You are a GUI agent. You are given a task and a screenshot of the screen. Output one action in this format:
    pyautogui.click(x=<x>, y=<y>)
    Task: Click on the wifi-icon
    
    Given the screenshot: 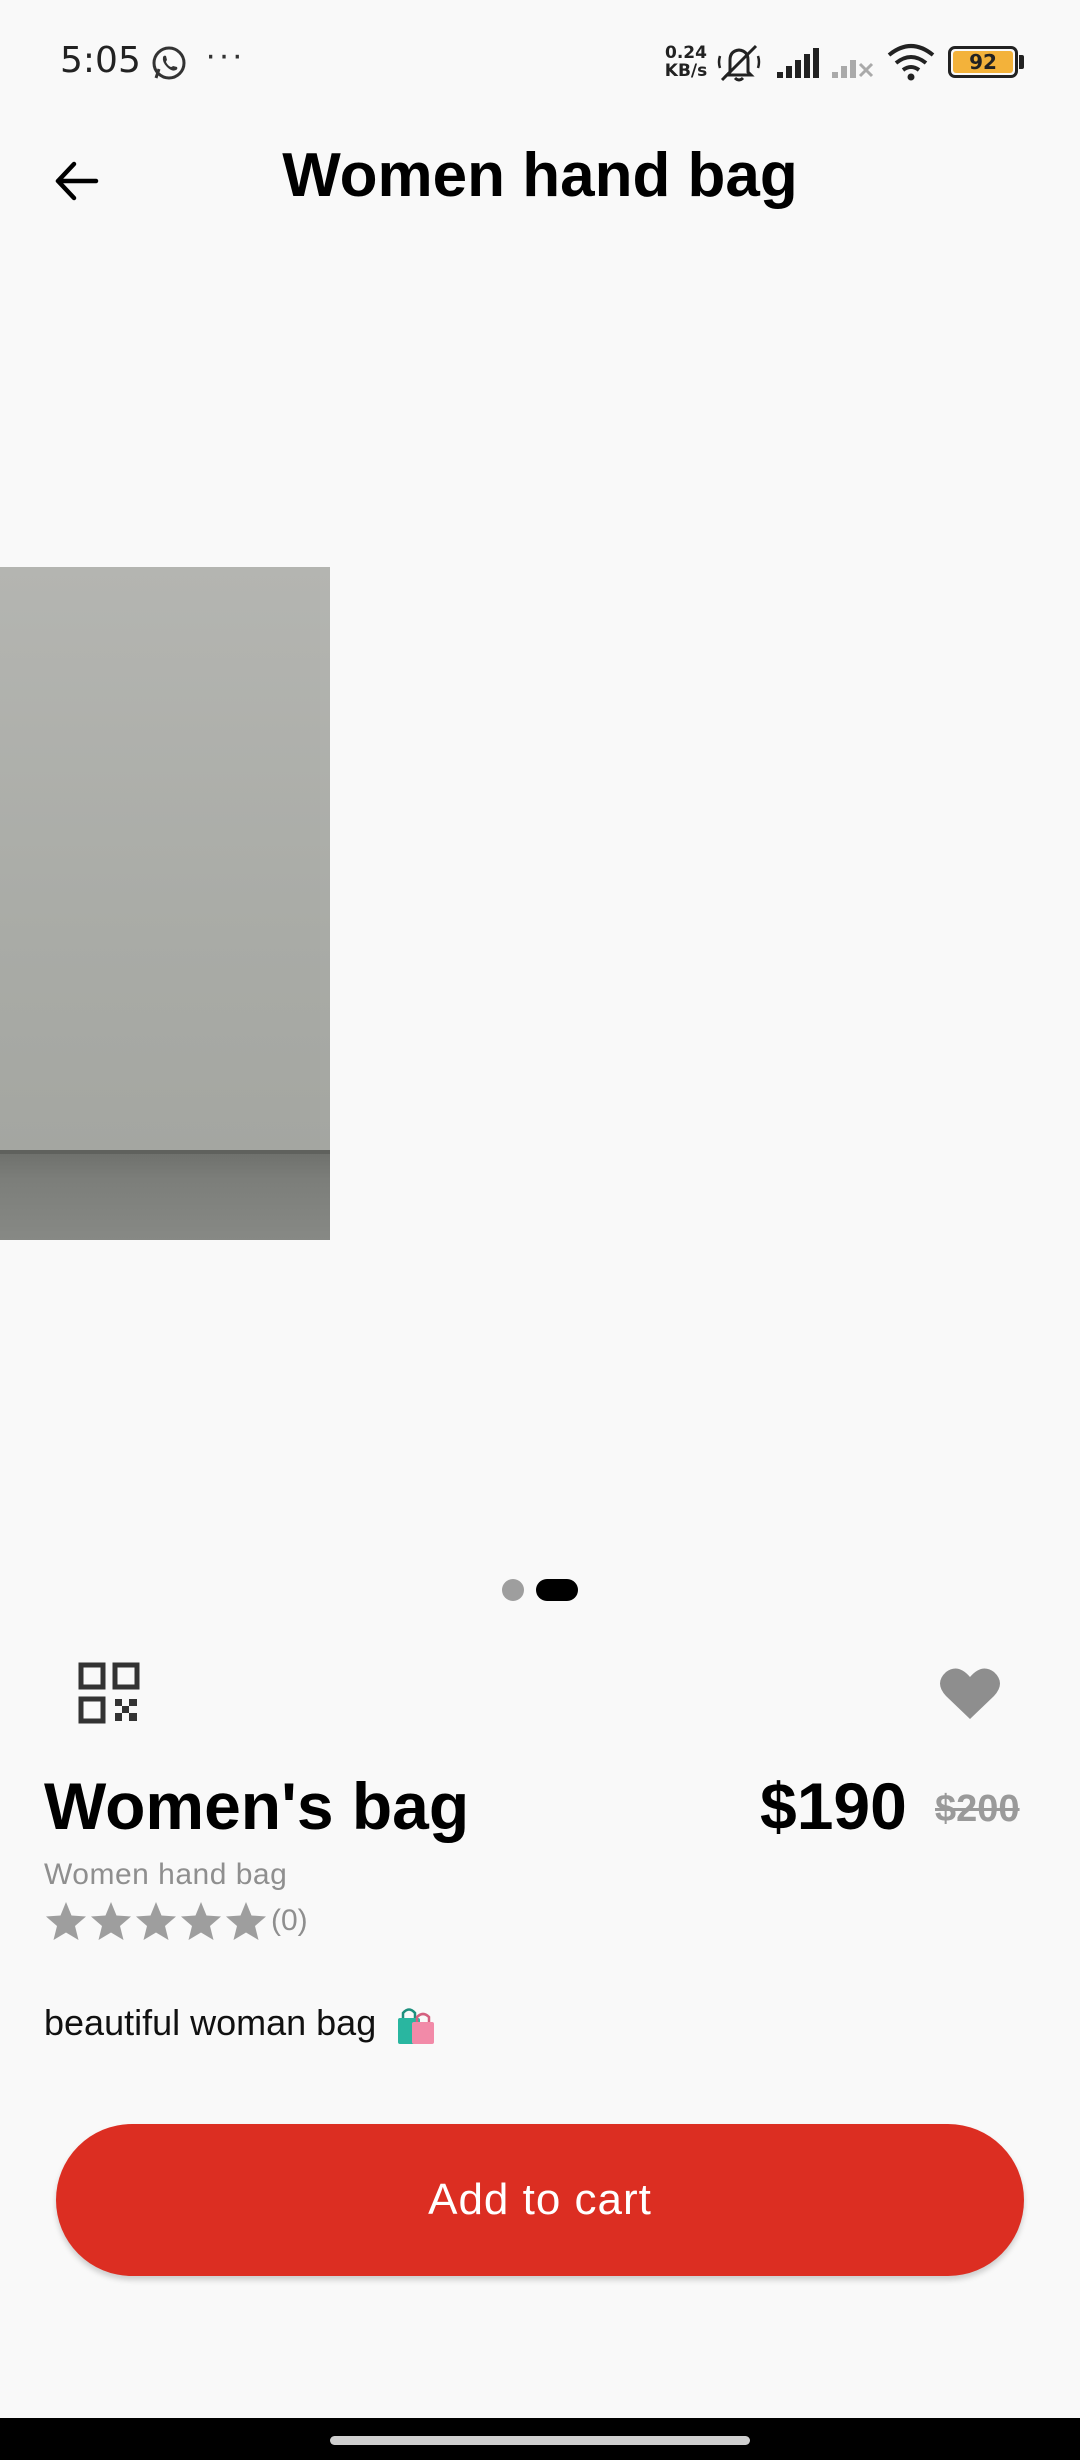 What is the action you would take?
    pyautogui.click(x=911, y=62)
    